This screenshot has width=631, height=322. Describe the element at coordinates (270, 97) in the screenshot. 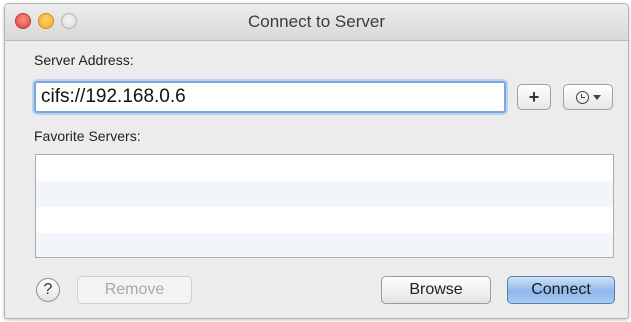

I see `server-address-input` at that location.